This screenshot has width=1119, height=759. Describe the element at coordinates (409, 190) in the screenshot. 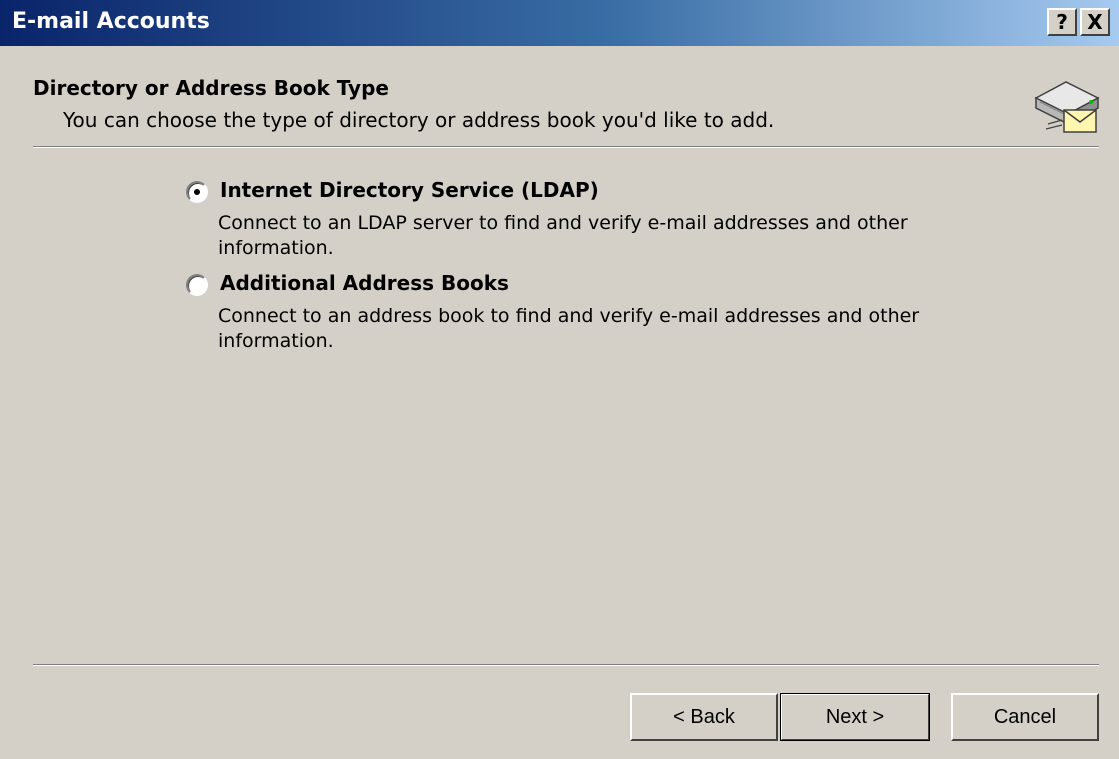

I see `option-ldap-label: Internet Directory Service (LDAP)` at that location.